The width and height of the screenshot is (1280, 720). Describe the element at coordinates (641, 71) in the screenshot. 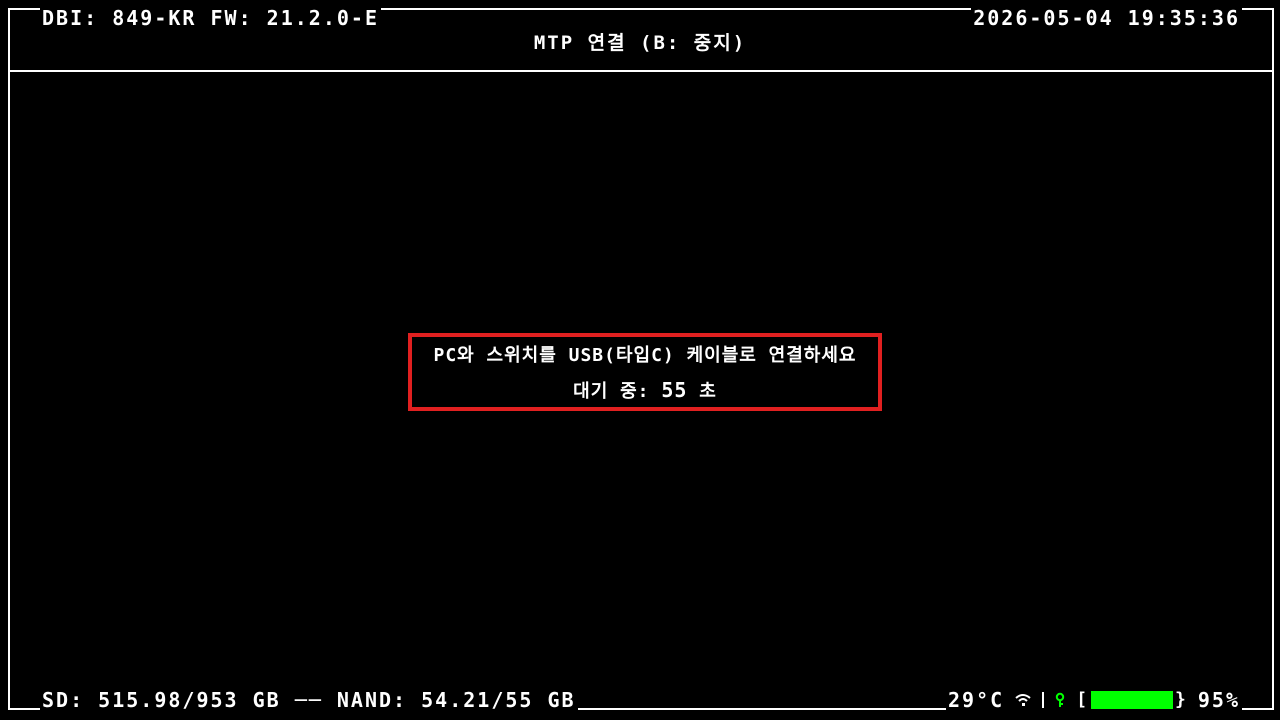

I see `header-divider` at that location.